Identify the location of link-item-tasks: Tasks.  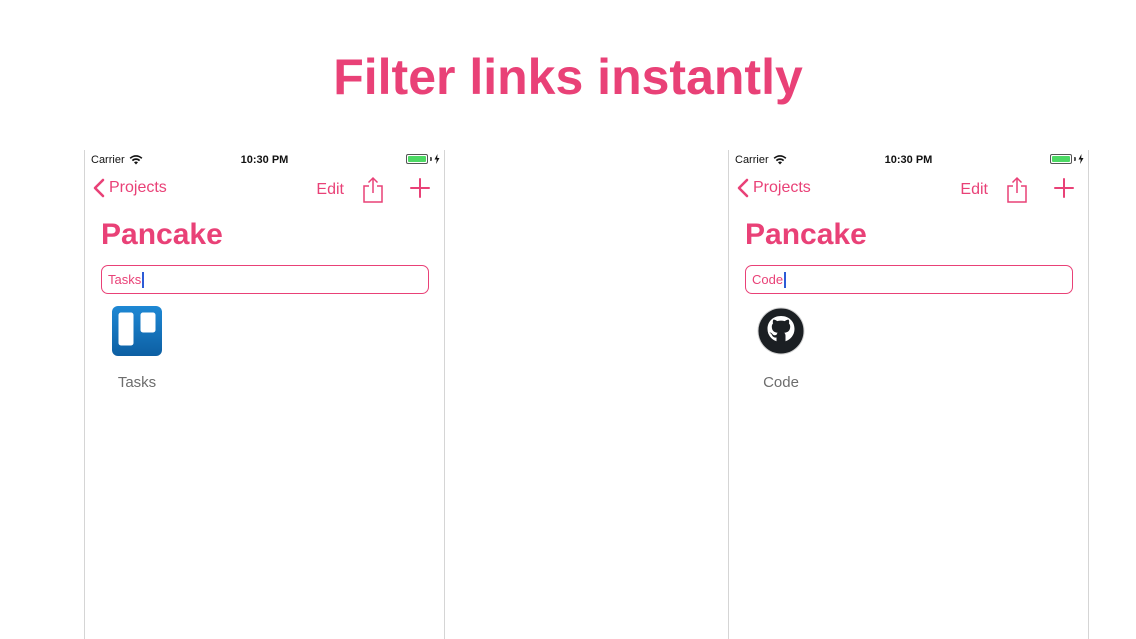
(137, 348).